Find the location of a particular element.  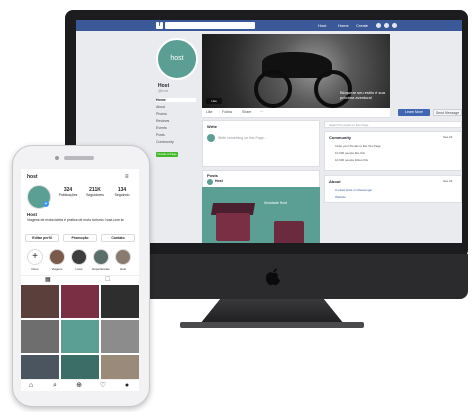

highlight-label: Experiências is located at coordinates (101, 269).